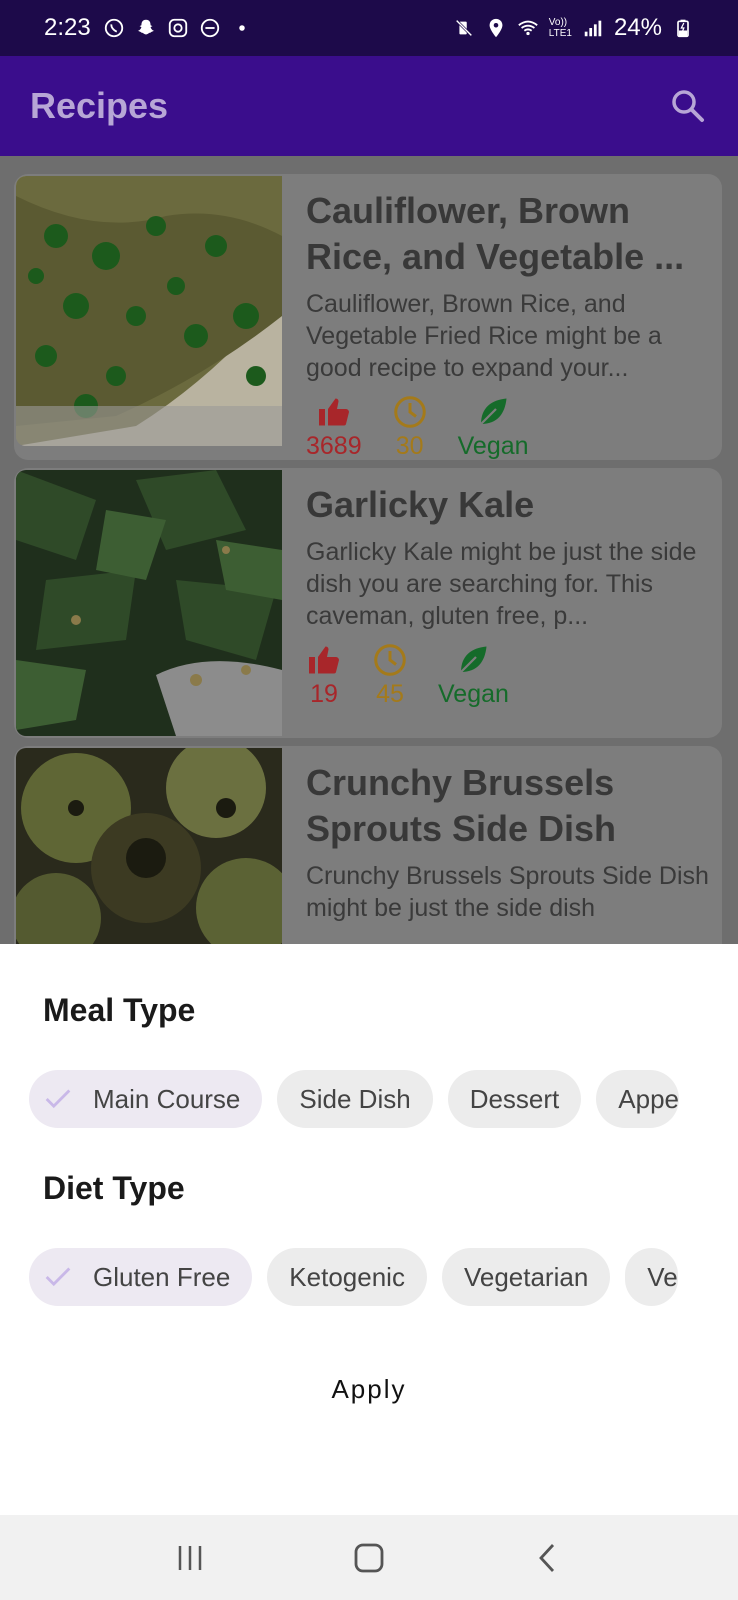 The image size is (738, 1600). Describe the element at coordinates (114, 1188) in the screenshot. I see `diet-type-heading: Diet Type` at that location.